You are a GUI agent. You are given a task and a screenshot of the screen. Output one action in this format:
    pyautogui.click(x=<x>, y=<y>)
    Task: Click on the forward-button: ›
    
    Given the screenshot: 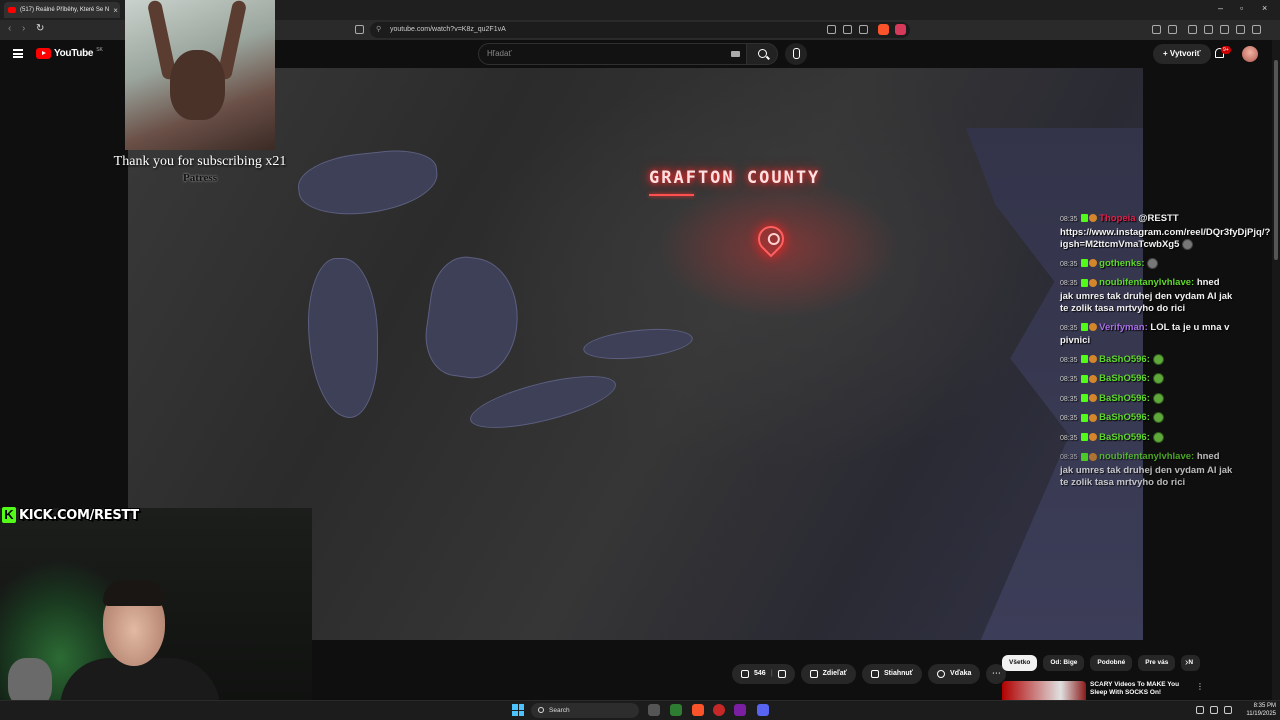 What is the action you would take?
    pyautogui.click(x=23, y=28)
    